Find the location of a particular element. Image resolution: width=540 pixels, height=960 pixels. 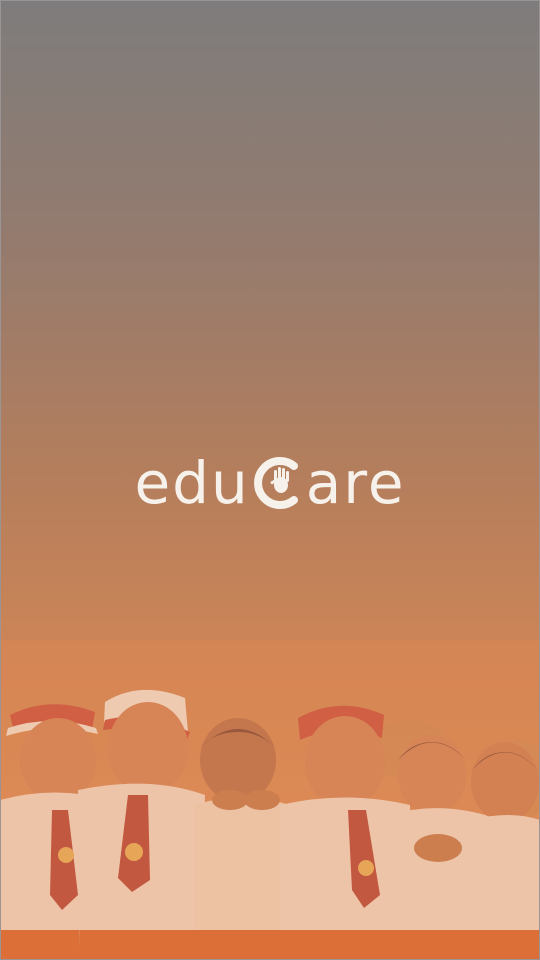

brand-wordmark: edu are is located at coordinates (269, 483).